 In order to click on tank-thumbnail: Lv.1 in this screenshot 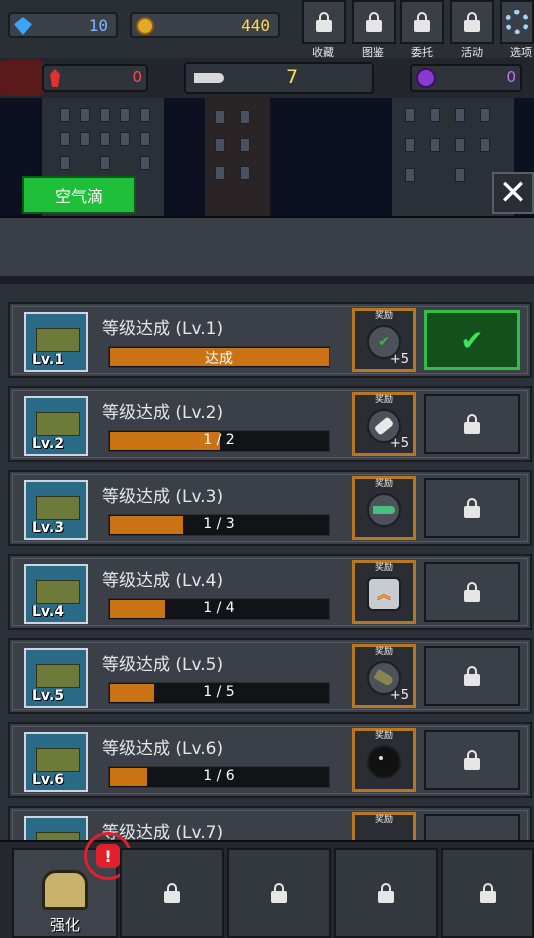, I will do `click(56, 342)`.